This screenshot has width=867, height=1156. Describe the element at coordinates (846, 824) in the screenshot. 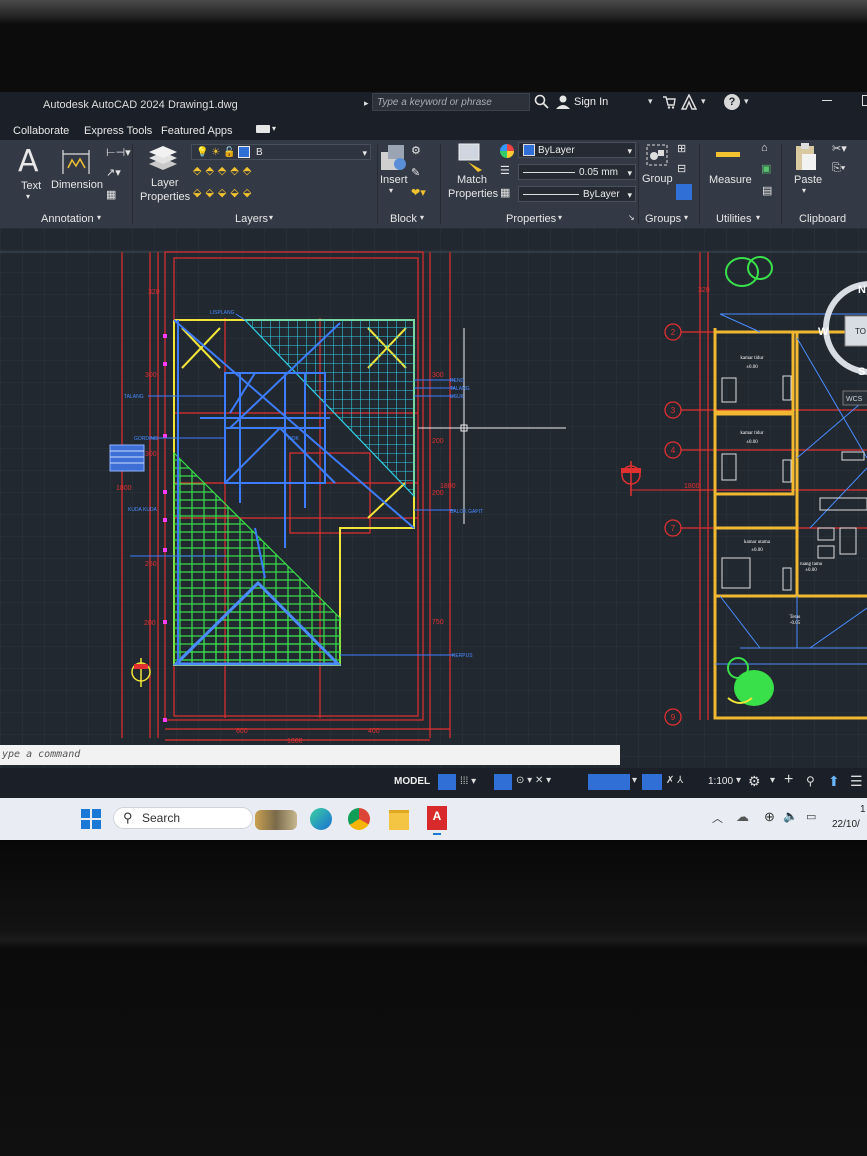

I see `clock-date: 22/10/` at that location.